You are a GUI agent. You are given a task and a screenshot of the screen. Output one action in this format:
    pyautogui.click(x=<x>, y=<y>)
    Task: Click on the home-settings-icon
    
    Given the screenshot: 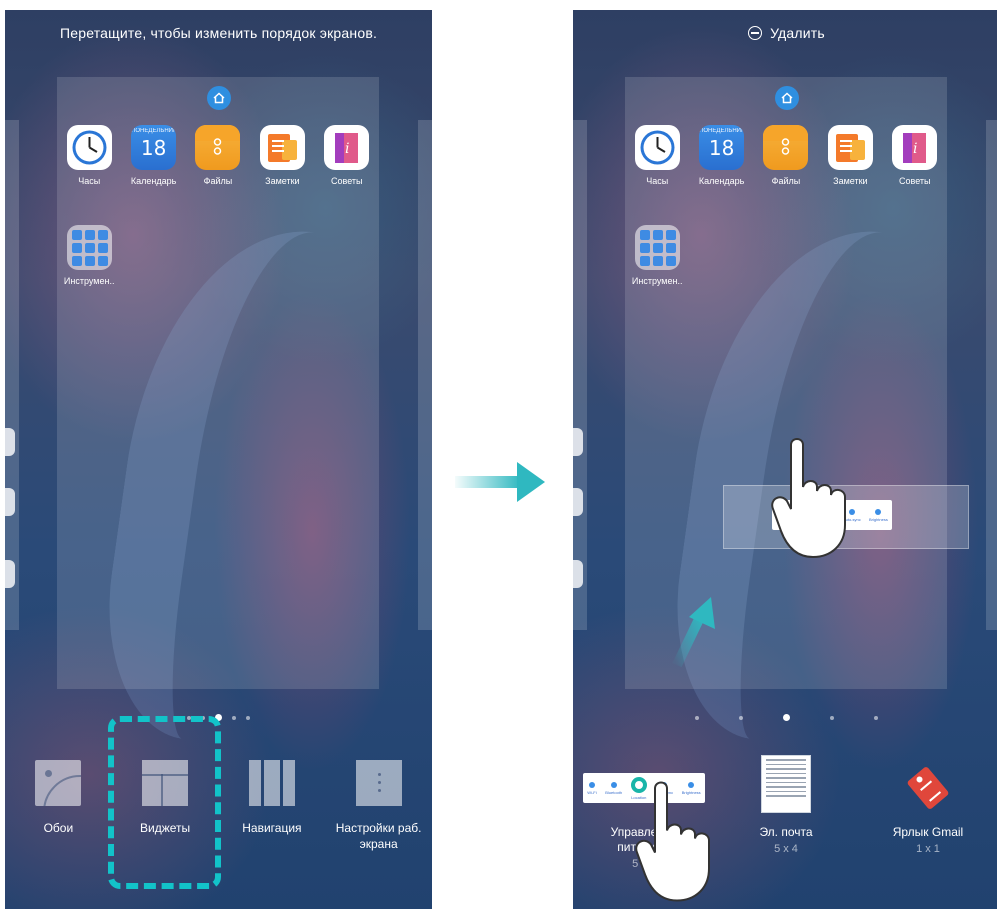 What is the action you would take?
    pyautogui.click(x=378, y=783)
    